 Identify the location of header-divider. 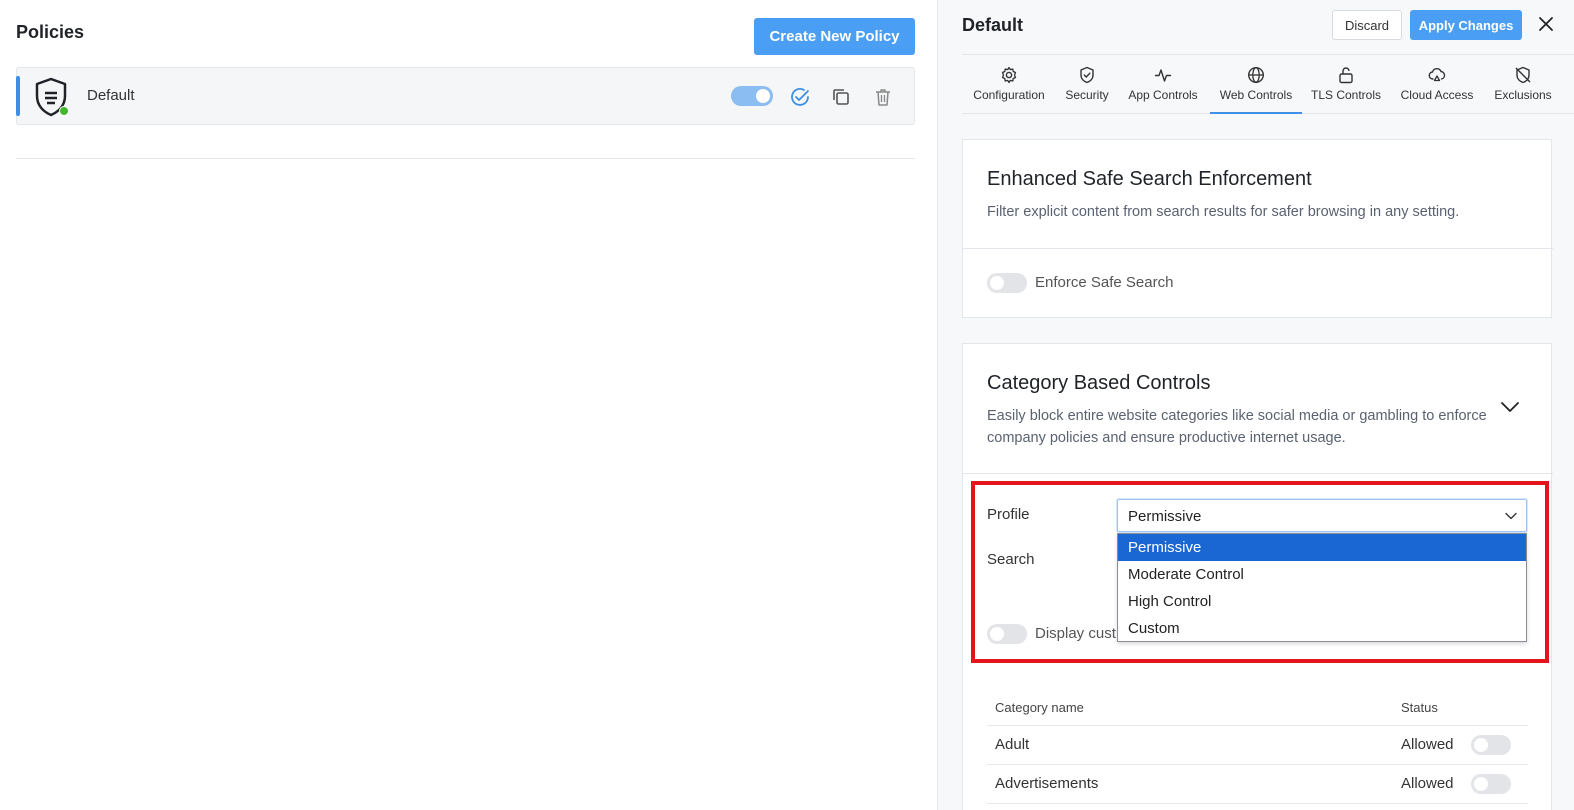
(1268, 54).